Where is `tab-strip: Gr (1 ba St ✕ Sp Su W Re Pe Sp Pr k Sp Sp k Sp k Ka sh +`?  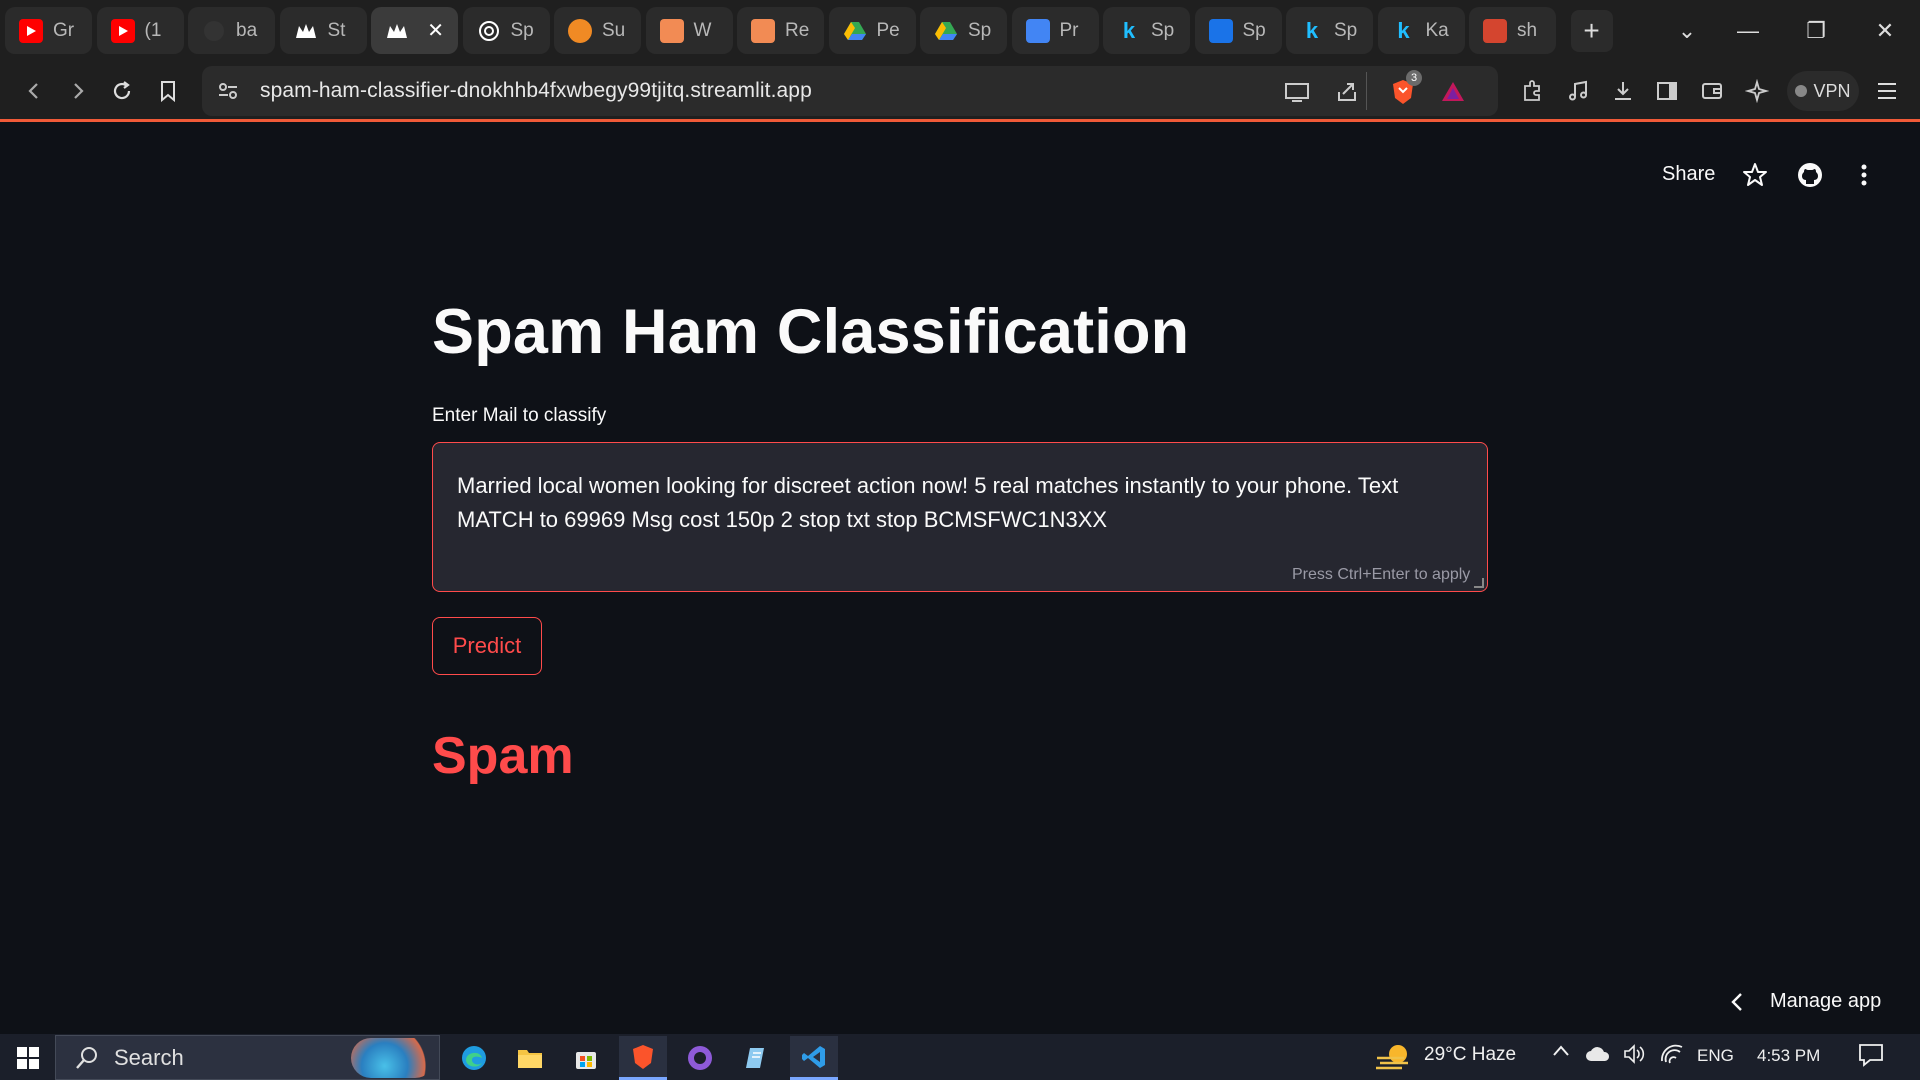 tab-strip: Gr (1 ba St ✕ Sp Su W Re Pe Sp Pr k Sp Sp k Sp k Ka sh + is located at coordinates (960, 30).